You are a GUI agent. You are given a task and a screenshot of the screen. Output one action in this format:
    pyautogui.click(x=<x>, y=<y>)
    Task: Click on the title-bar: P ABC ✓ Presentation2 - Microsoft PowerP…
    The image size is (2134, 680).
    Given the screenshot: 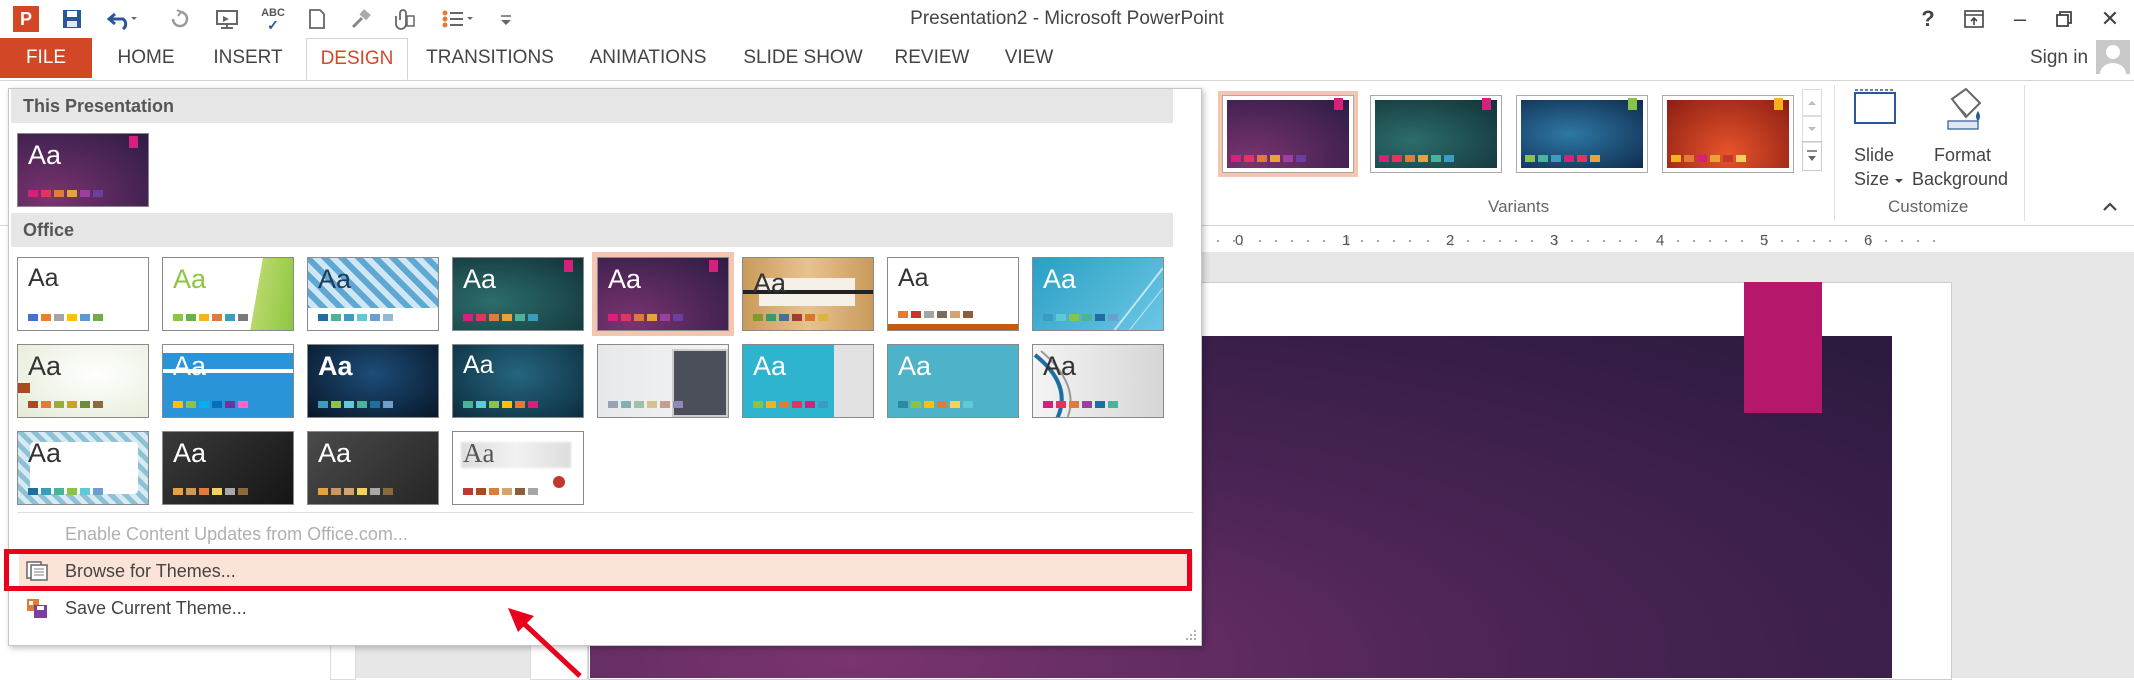 What is the action you would take?
    pyautogui.click(x=1067, y=19)
    